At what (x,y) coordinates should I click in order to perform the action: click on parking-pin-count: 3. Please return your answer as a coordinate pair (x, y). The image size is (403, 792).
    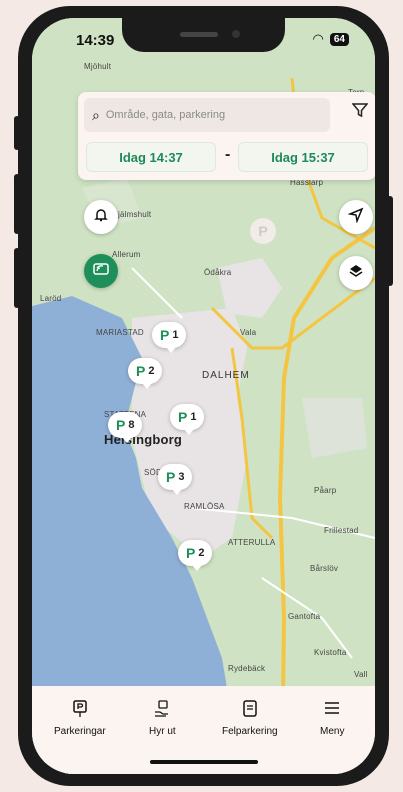
    Looking at the image, I should click on (181, 477).